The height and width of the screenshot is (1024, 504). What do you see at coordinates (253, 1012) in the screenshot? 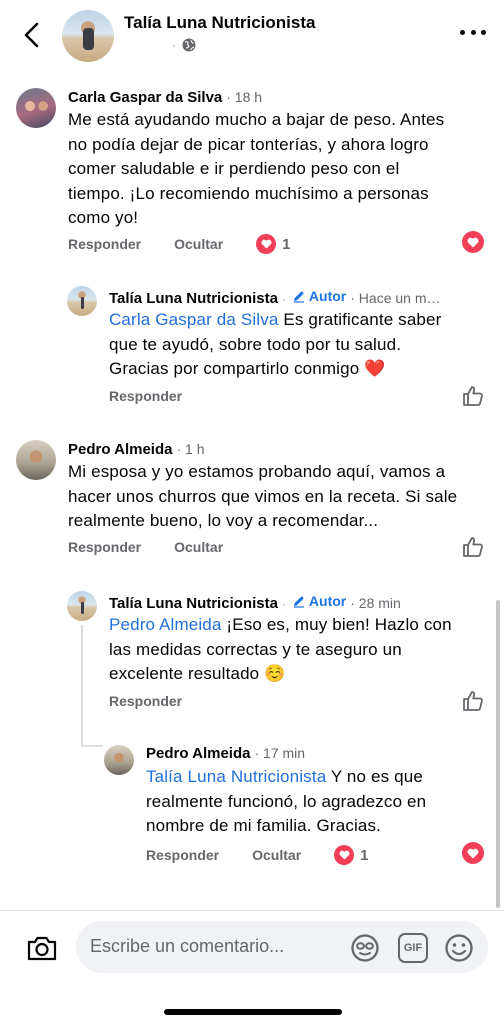
I see `home-indicator` at bounding box center [253, 1012].